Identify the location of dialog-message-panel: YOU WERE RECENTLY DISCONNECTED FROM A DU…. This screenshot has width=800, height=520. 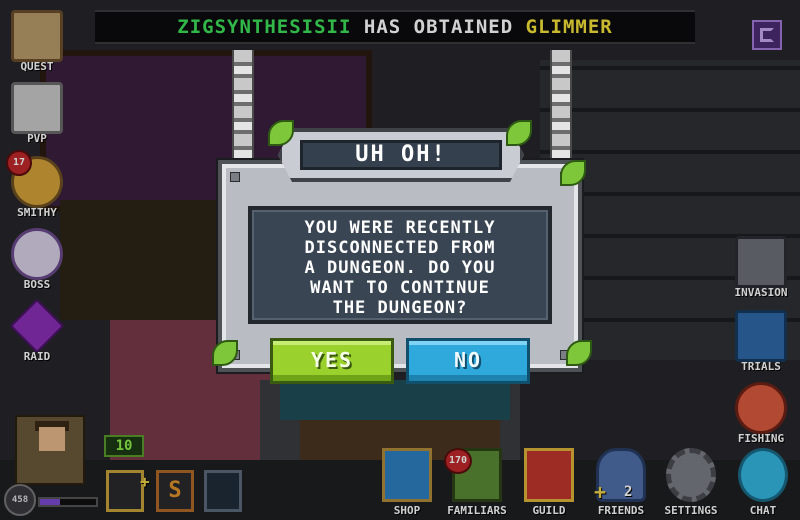
(400, 265).